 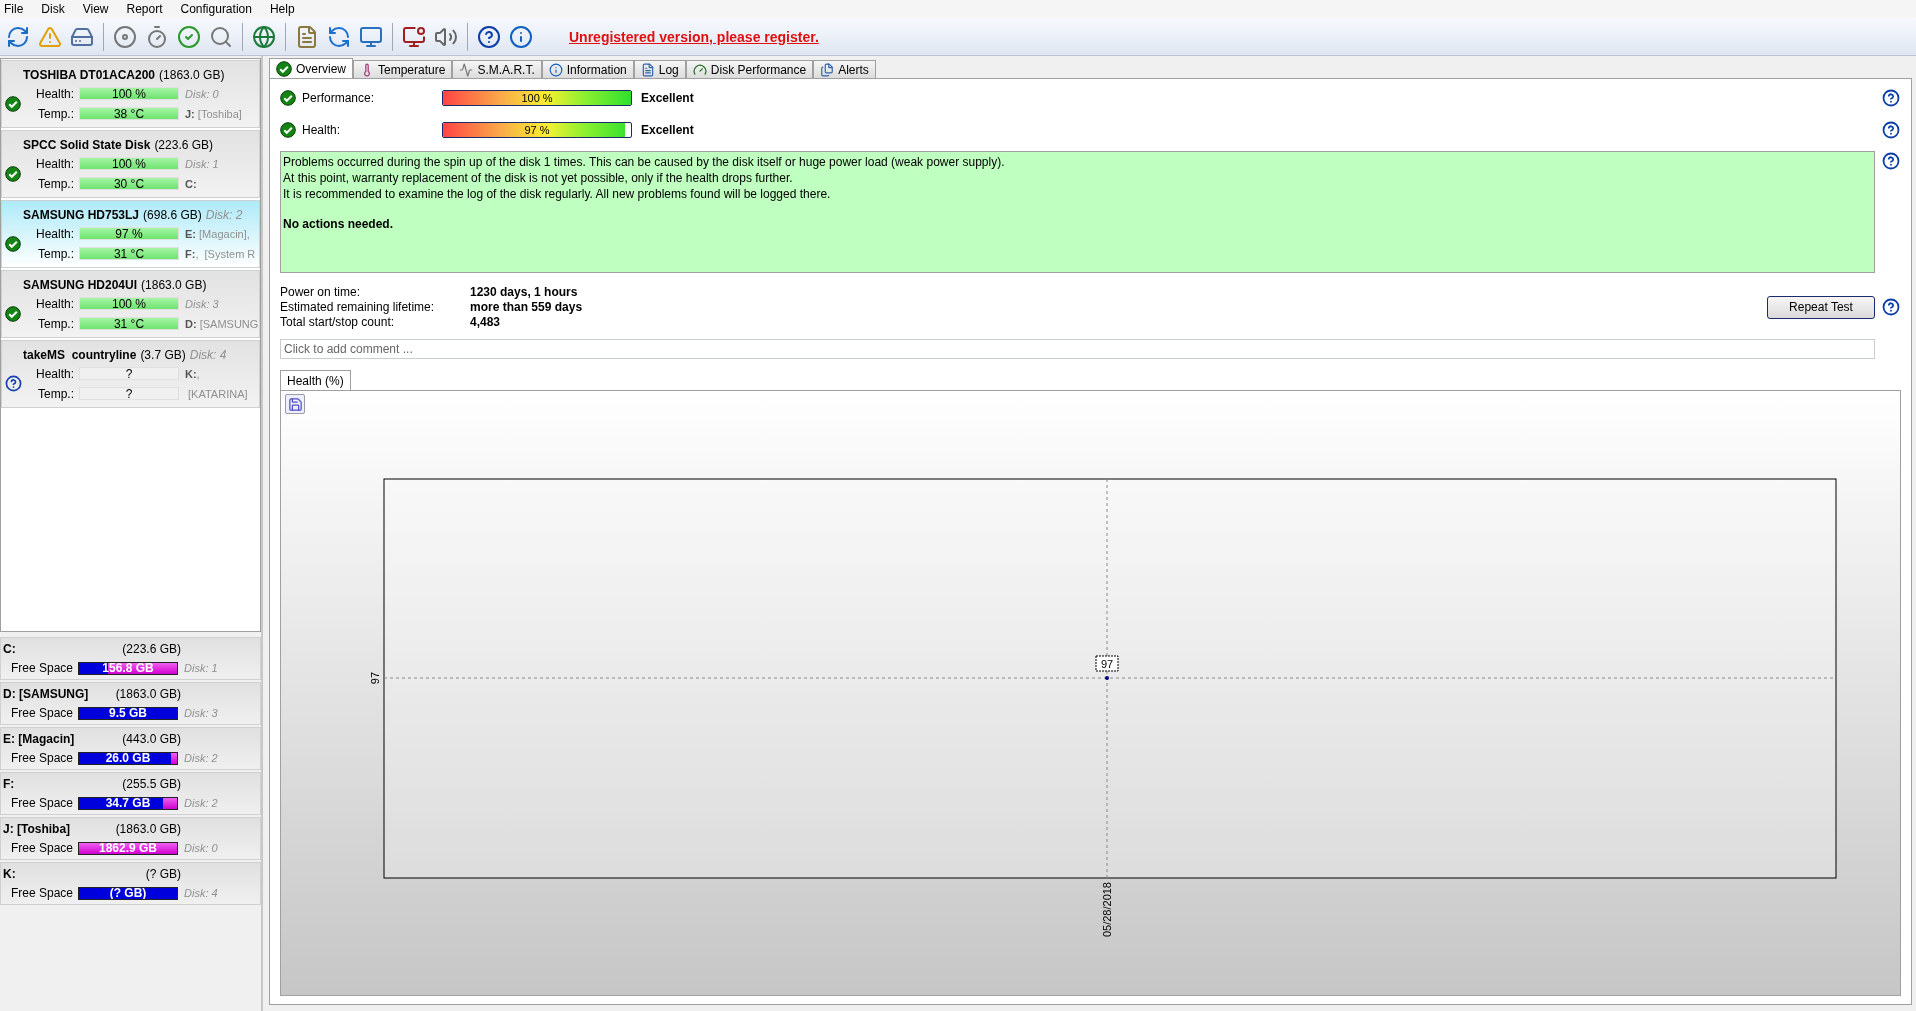 What do you see at coordinates (129, 113) in the screenshot?
I see `temperature-bar: 38 °C` at bounding box center [129, 113].